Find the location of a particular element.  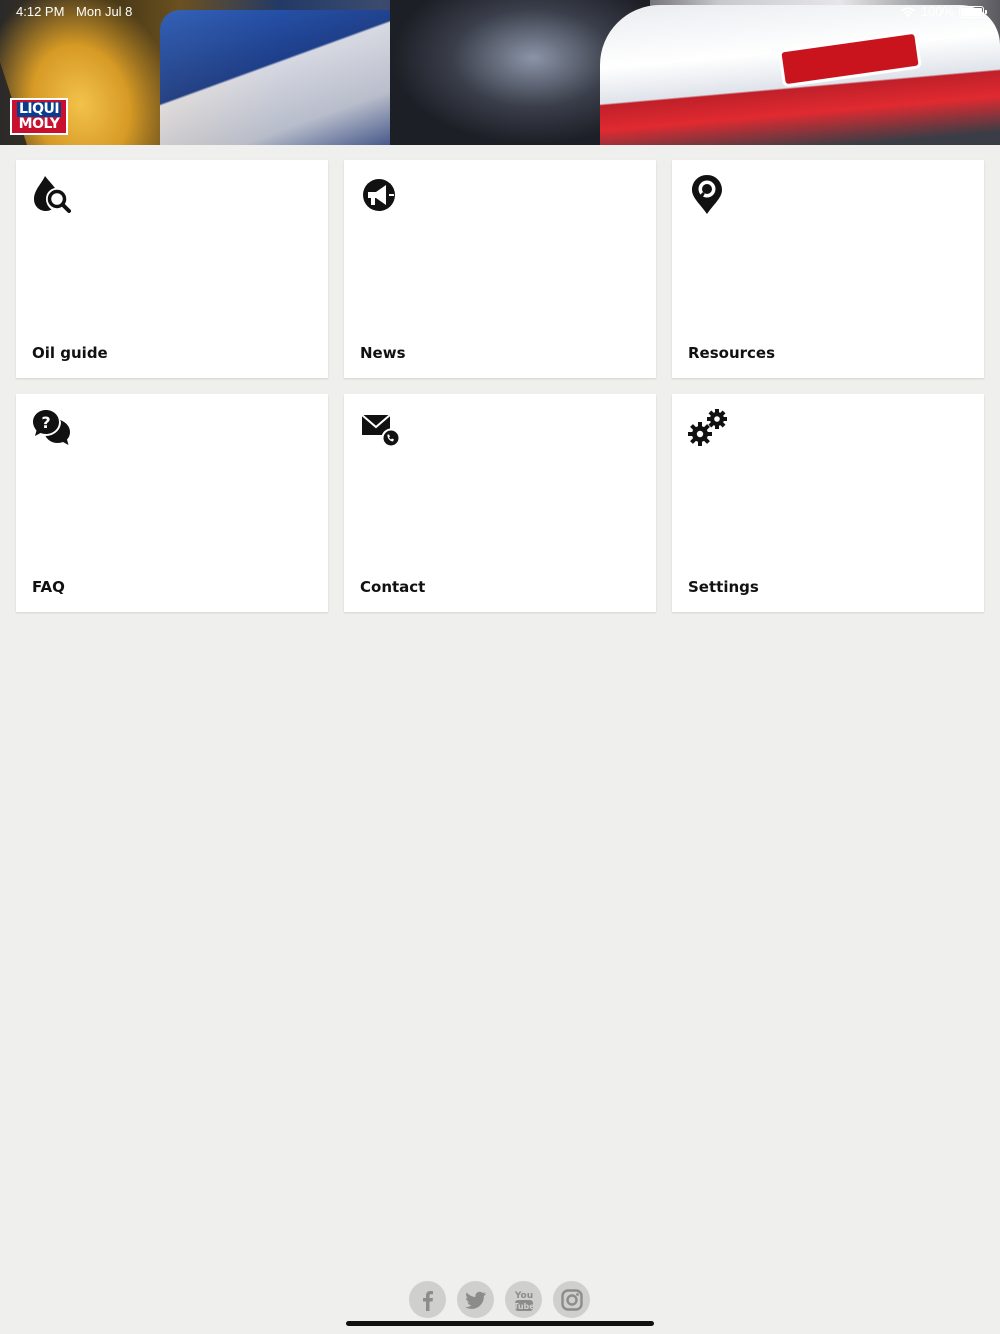

status-time: 4:12 PM is located at coordinates (40, 11).